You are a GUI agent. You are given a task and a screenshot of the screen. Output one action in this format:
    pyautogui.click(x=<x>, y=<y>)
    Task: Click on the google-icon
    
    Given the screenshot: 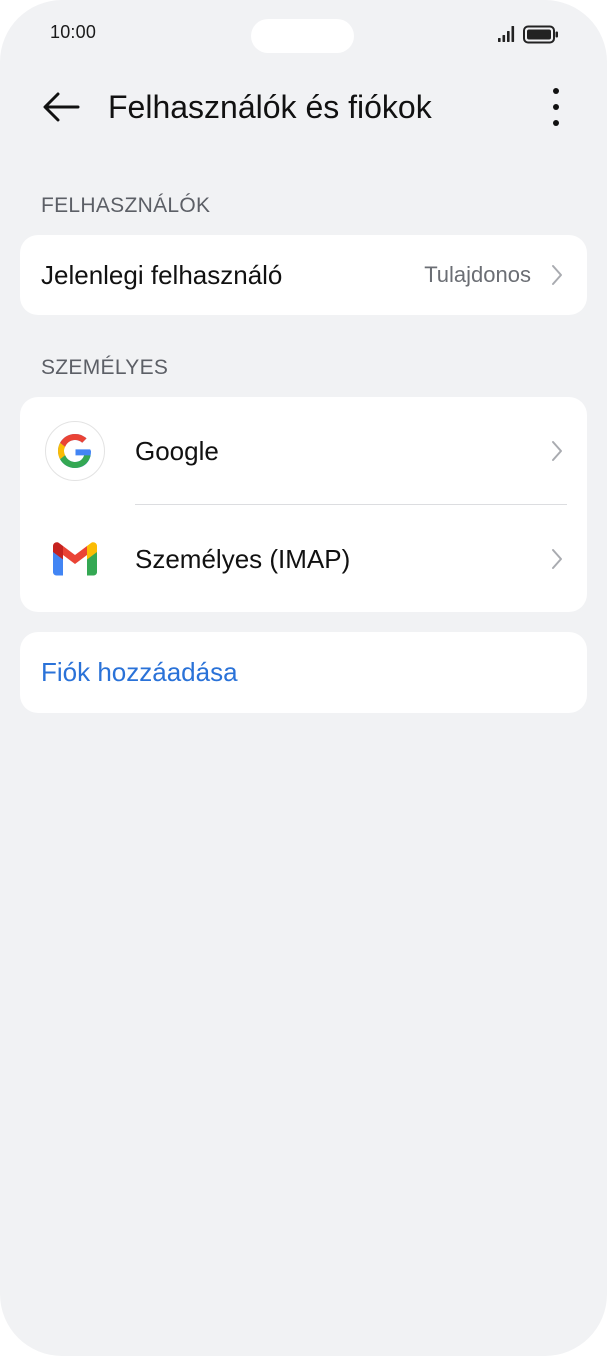 What is the action you would take?
    pyautogui.click(x=75, y=451)
    